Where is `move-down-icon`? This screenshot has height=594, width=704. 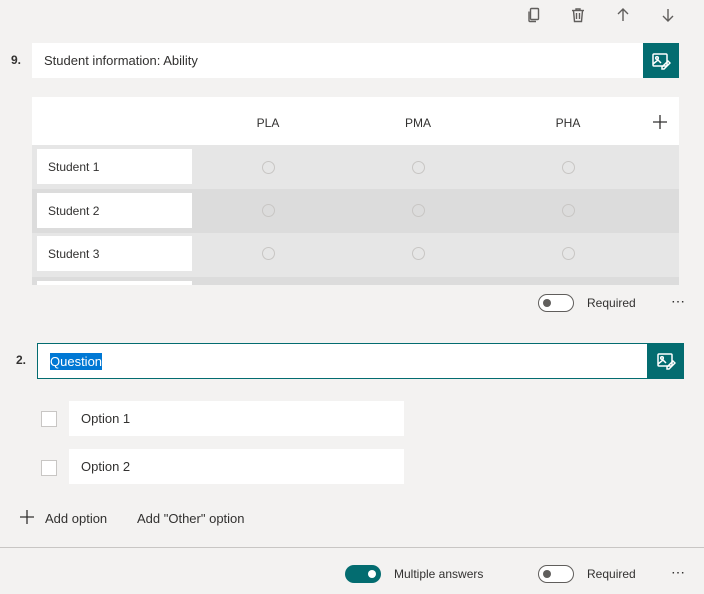
move-down-icon is located at coordinates (668, 15).